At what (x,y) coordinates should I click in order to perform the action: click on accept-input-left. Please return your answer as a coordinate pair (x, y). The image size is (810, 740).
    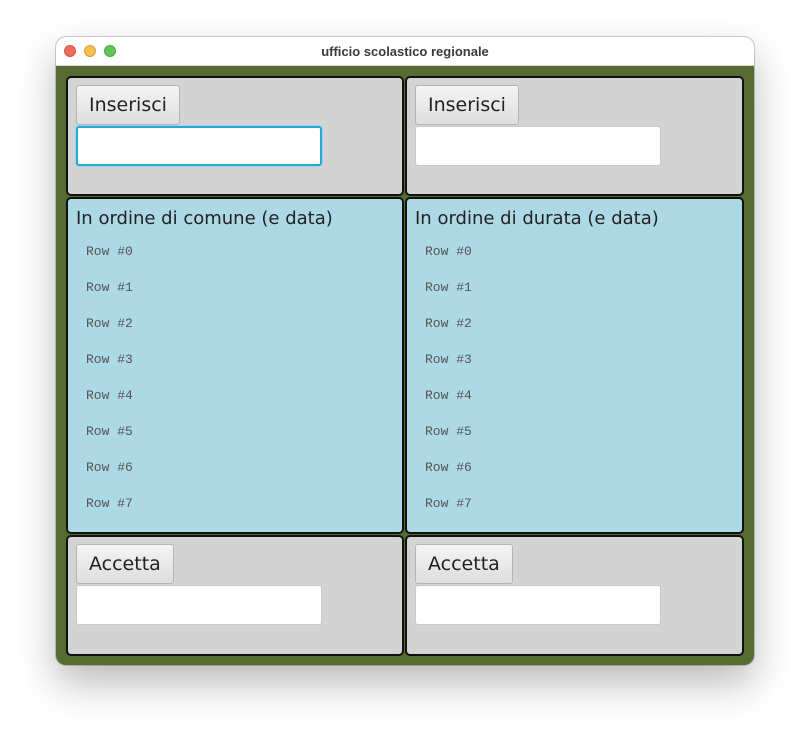
    Looking at the image, I should click on (199, 605).